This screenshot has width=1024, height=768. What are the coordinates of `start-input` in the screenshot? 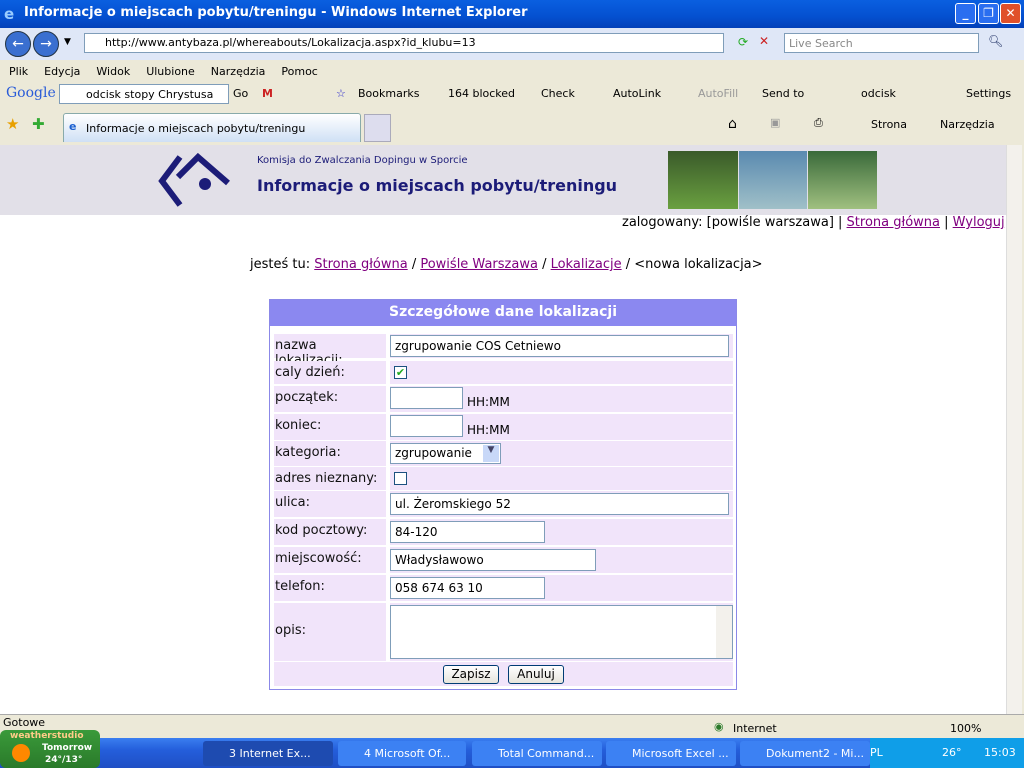 It's located at (426, 398).